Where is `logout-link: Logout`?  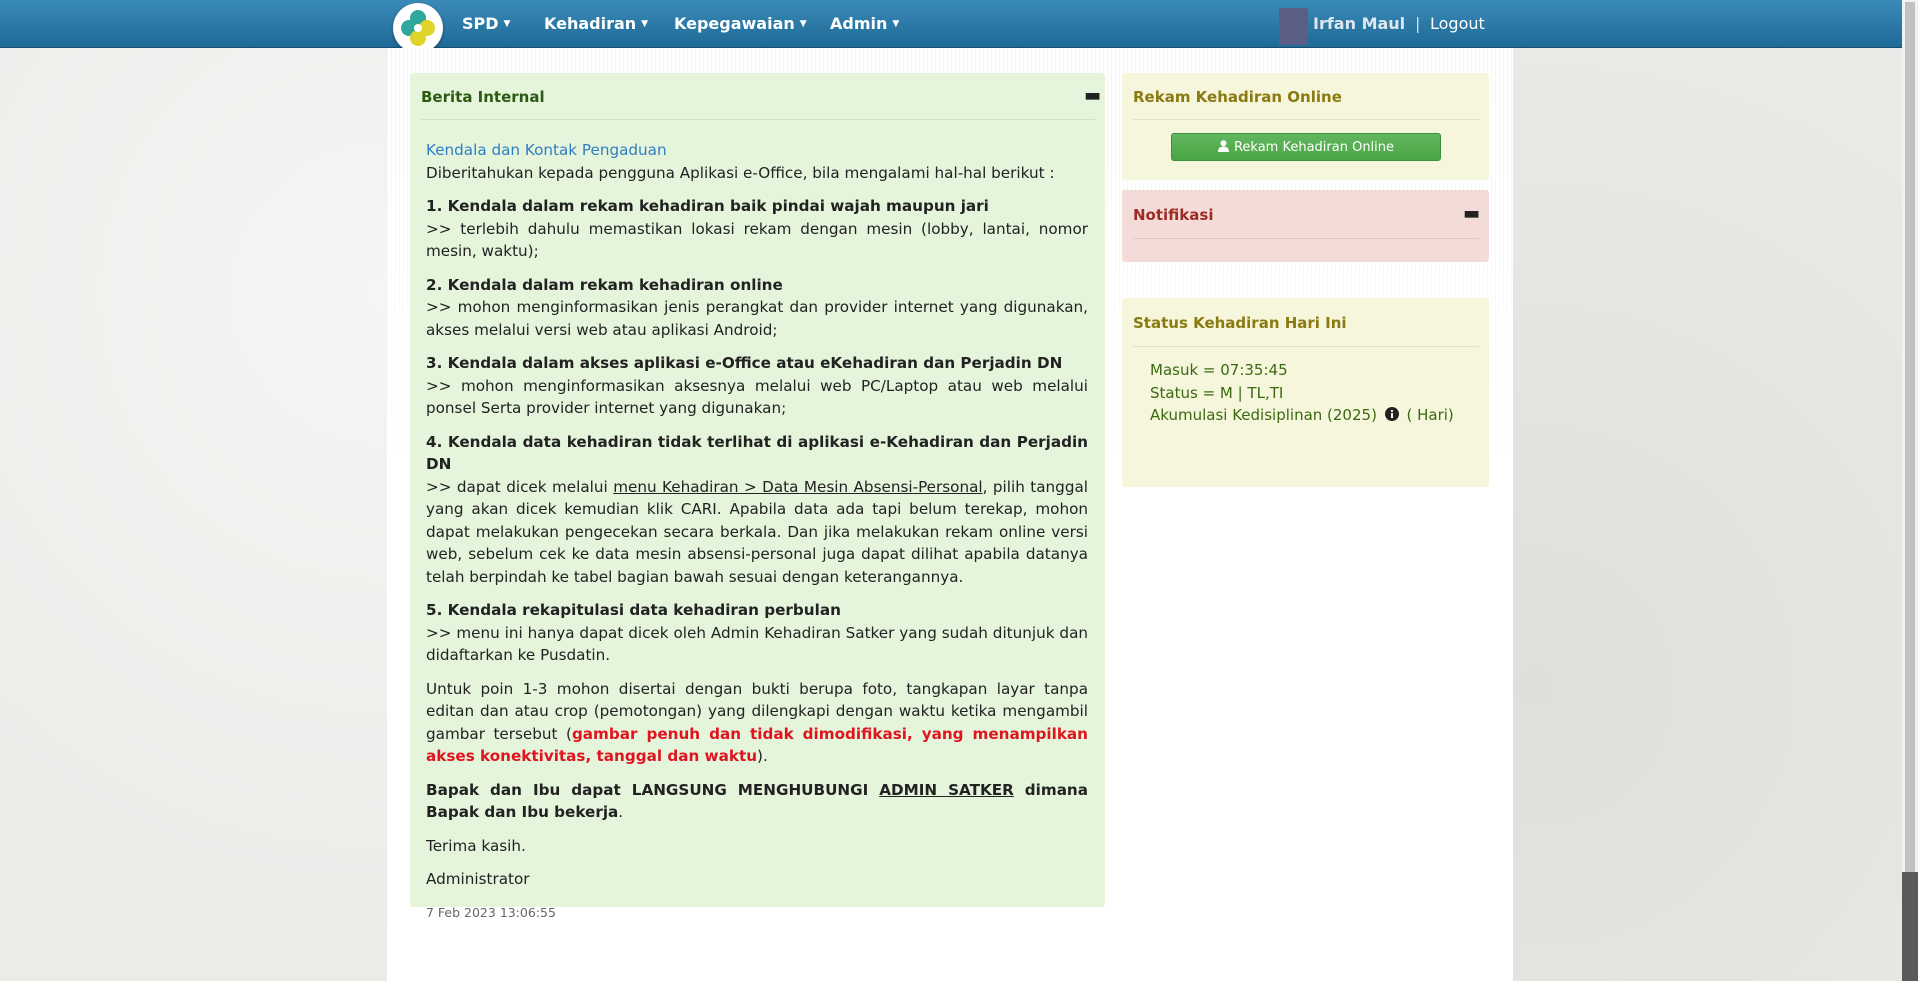
logout-link: Logout is located at coordinates (1457, 23).